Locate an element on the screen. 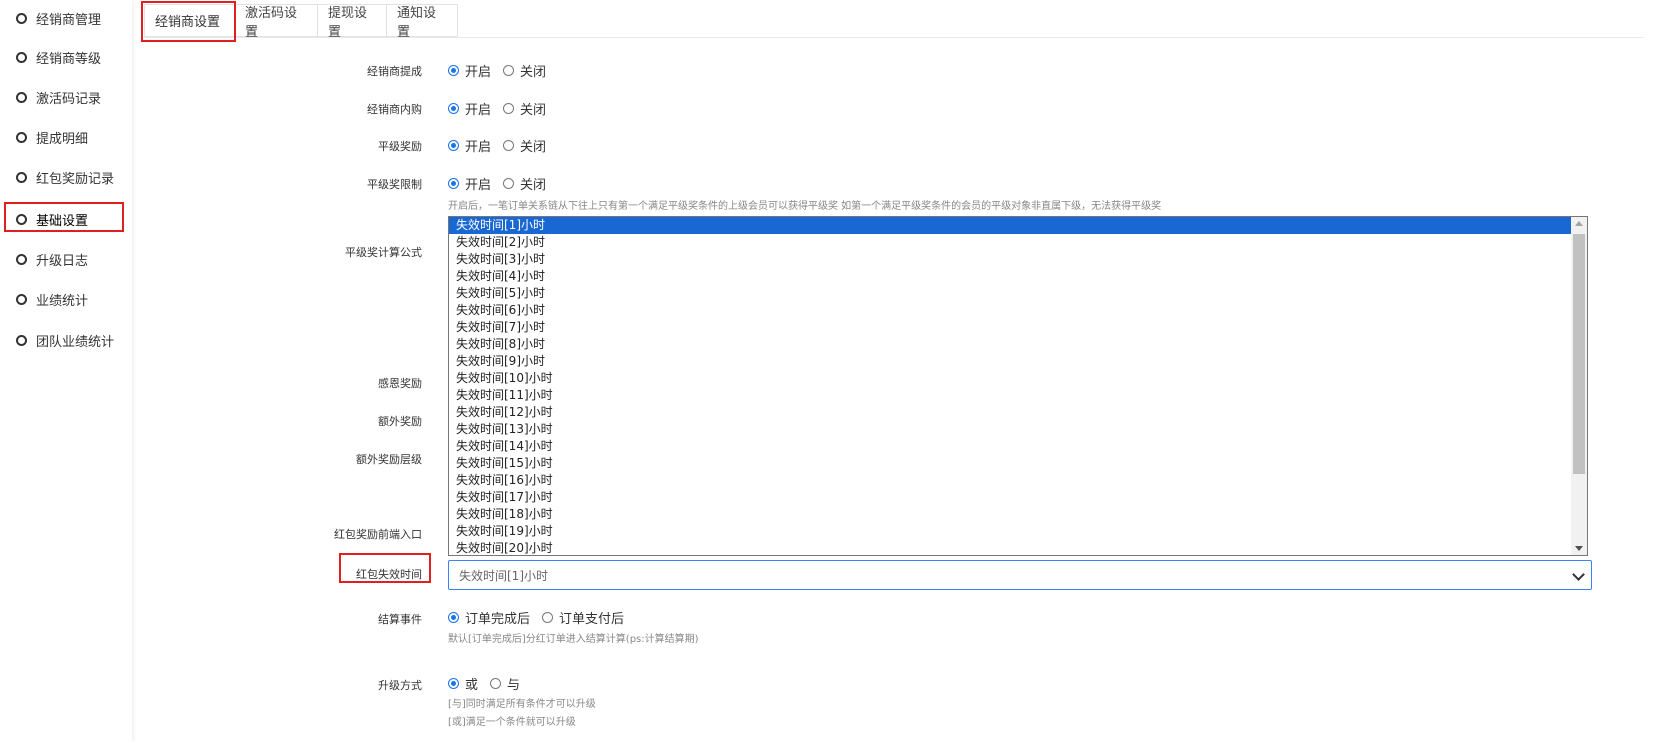 This screenshot has height=742, width=1658. peer-reward-on-radio is located at coordinates (453, 145).